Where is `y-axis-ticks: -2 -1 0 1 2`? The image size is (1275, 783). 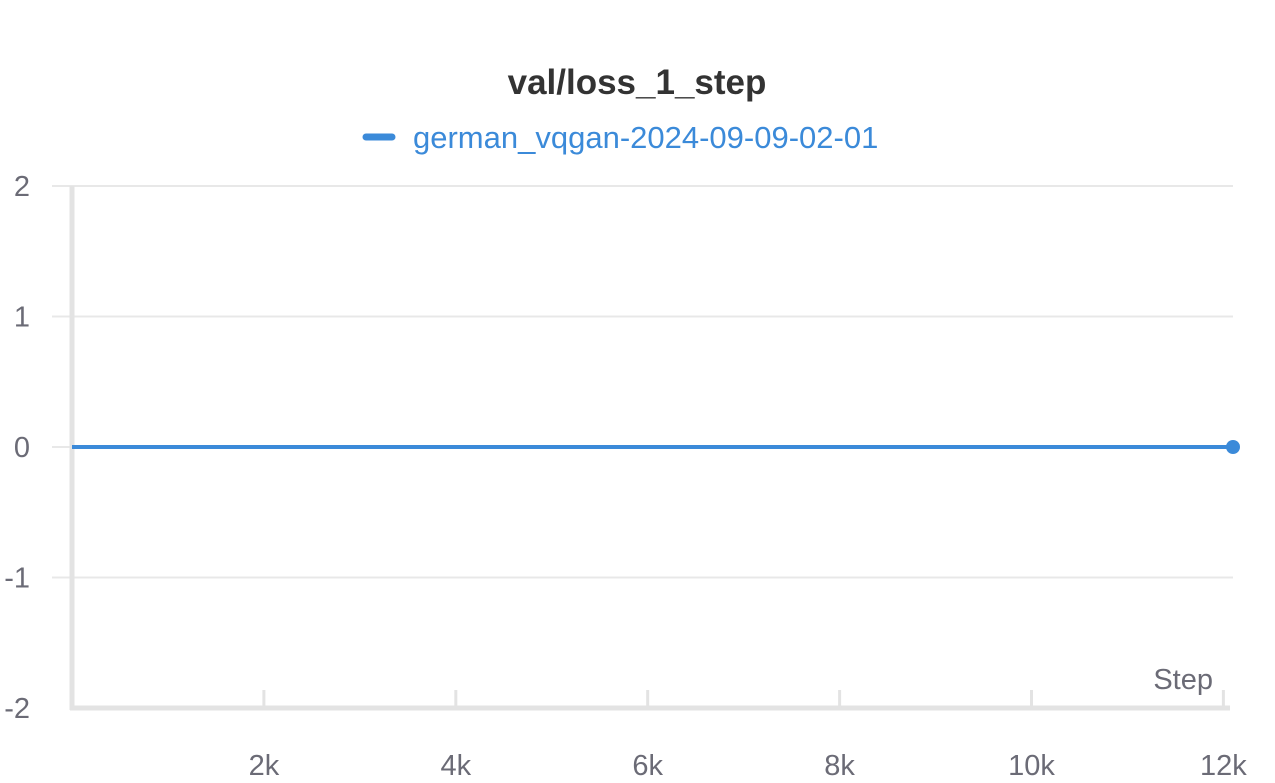
y-axis-ticks: -2 -1 0 1 2 is located at coordinates (17, 448).